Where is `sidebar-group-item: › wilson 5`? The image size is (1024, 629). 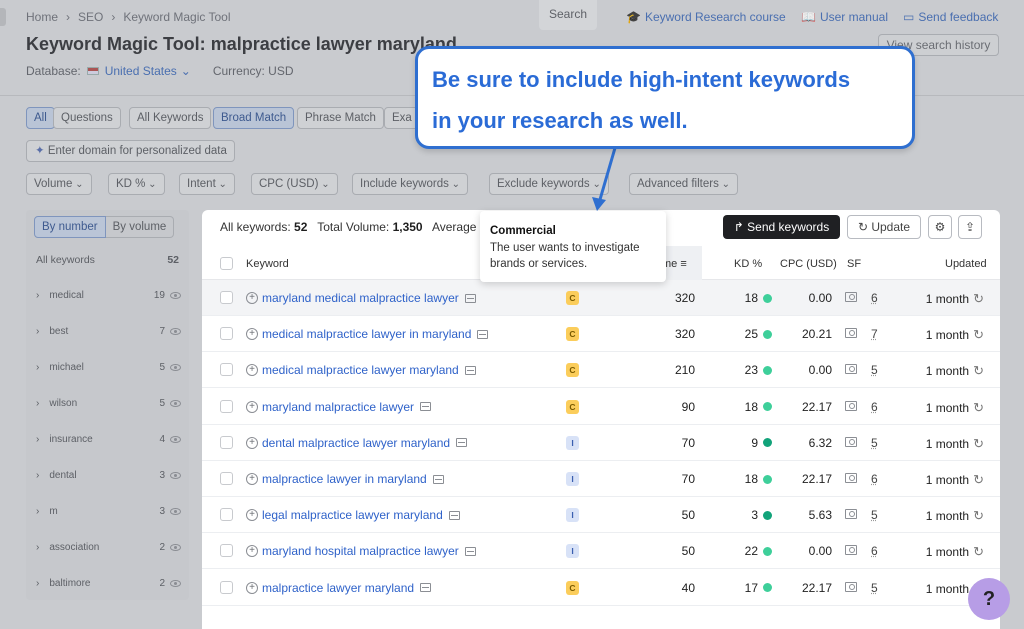
sidebar-group-item: › wilson 5 is located at coordinates (108, 403).